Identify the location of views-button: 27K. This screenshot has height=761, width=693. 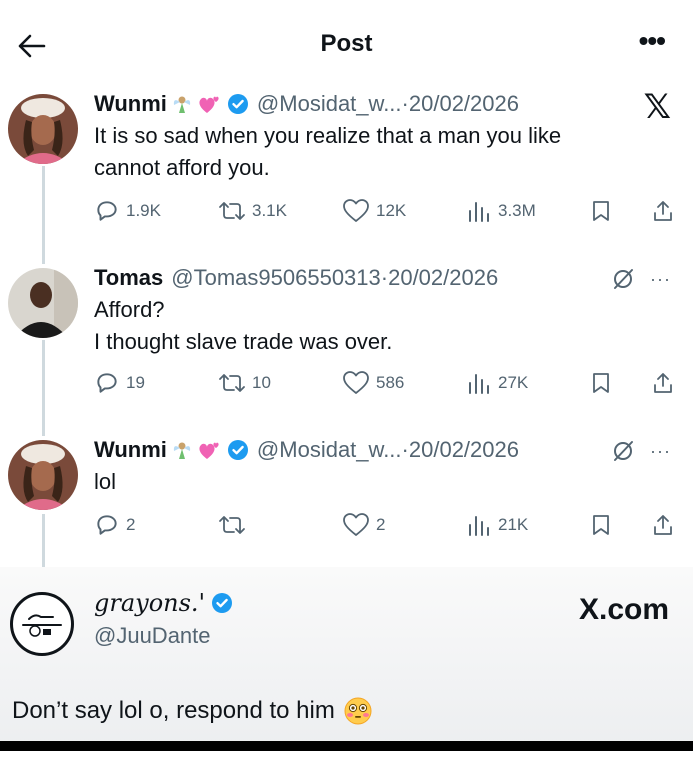
(497, 383).